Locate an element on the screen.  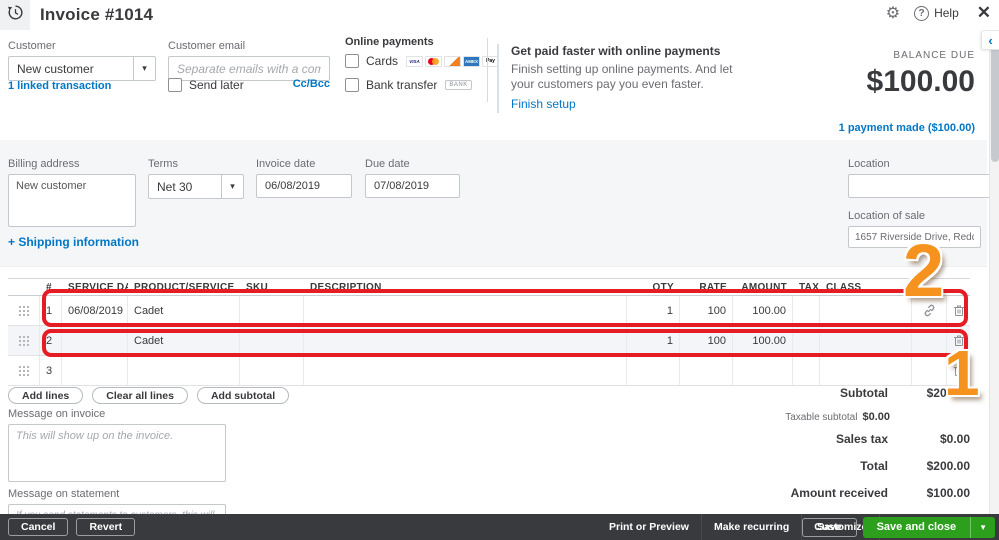
message-on-invoice-input is located at coordinates (117, 453).